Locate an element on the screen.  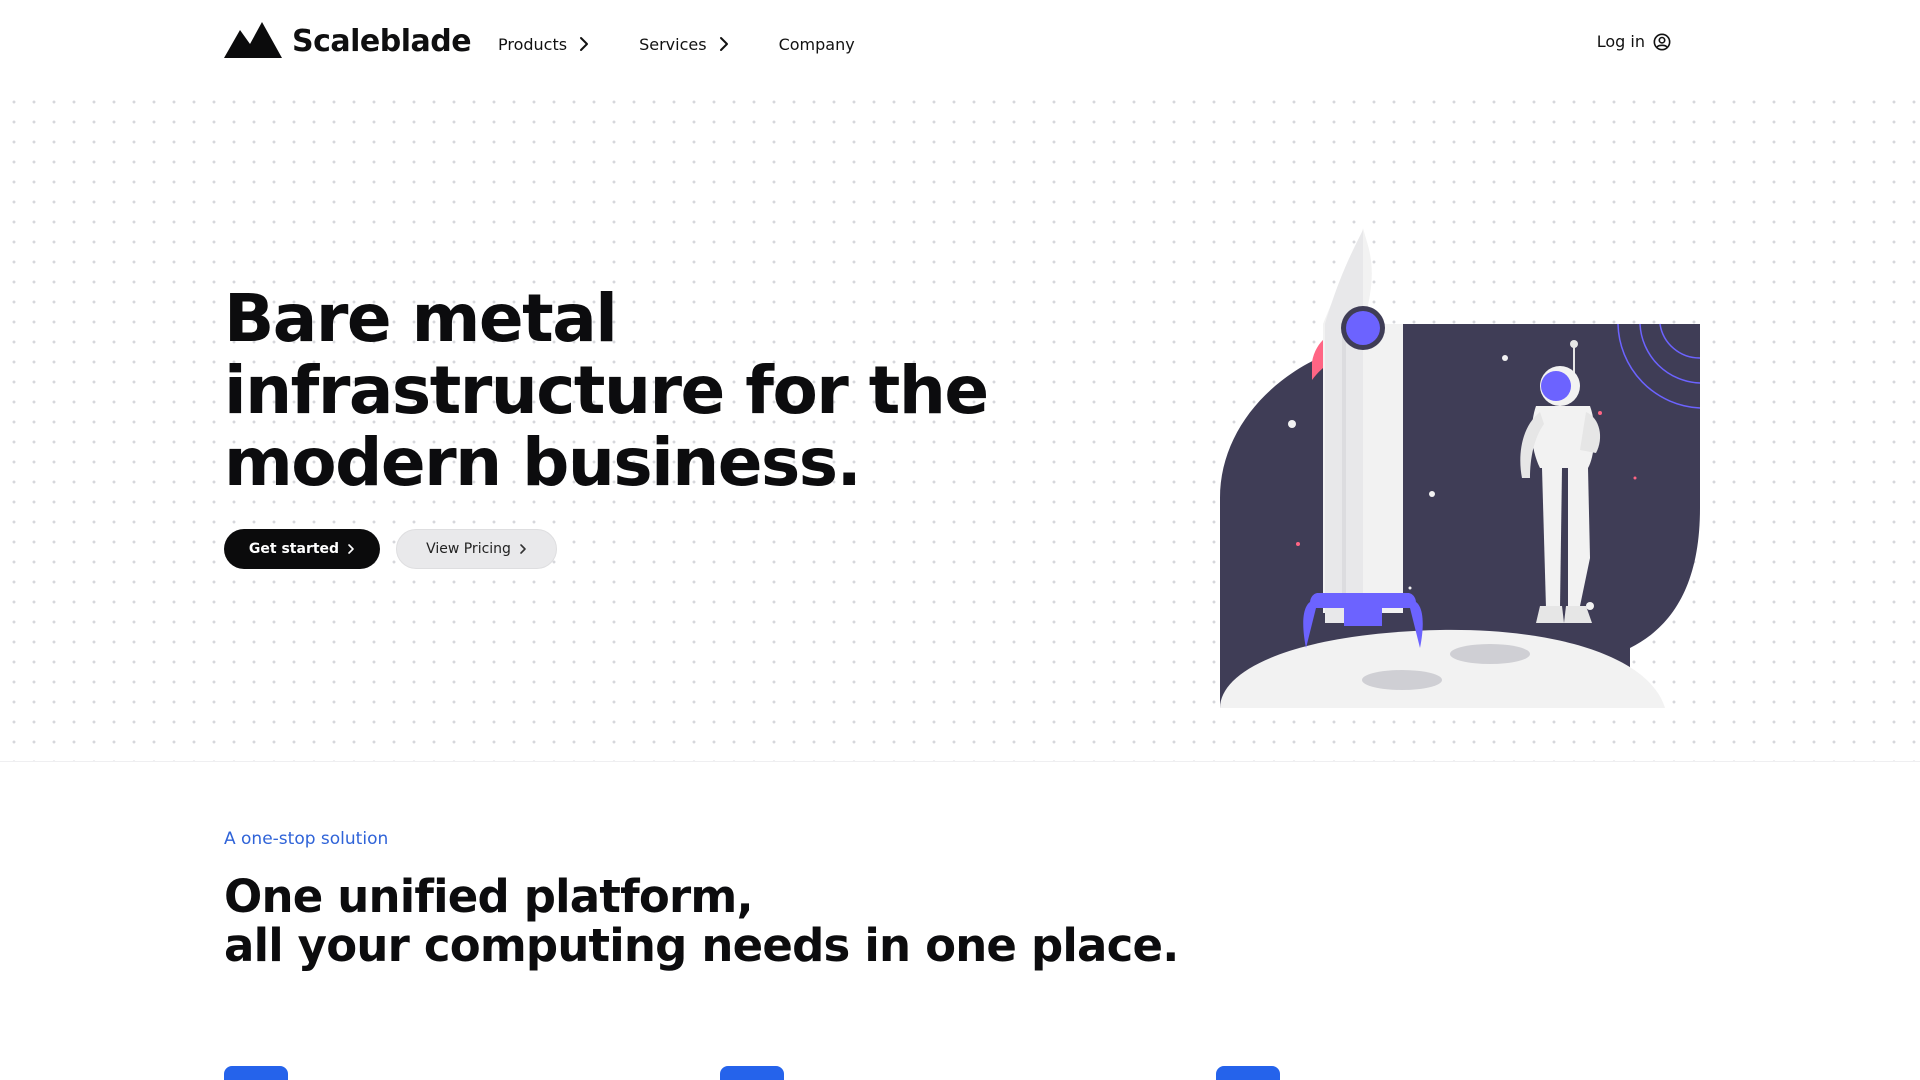
view-pricing-button: View Pricing is located at coordinates (476, 549).